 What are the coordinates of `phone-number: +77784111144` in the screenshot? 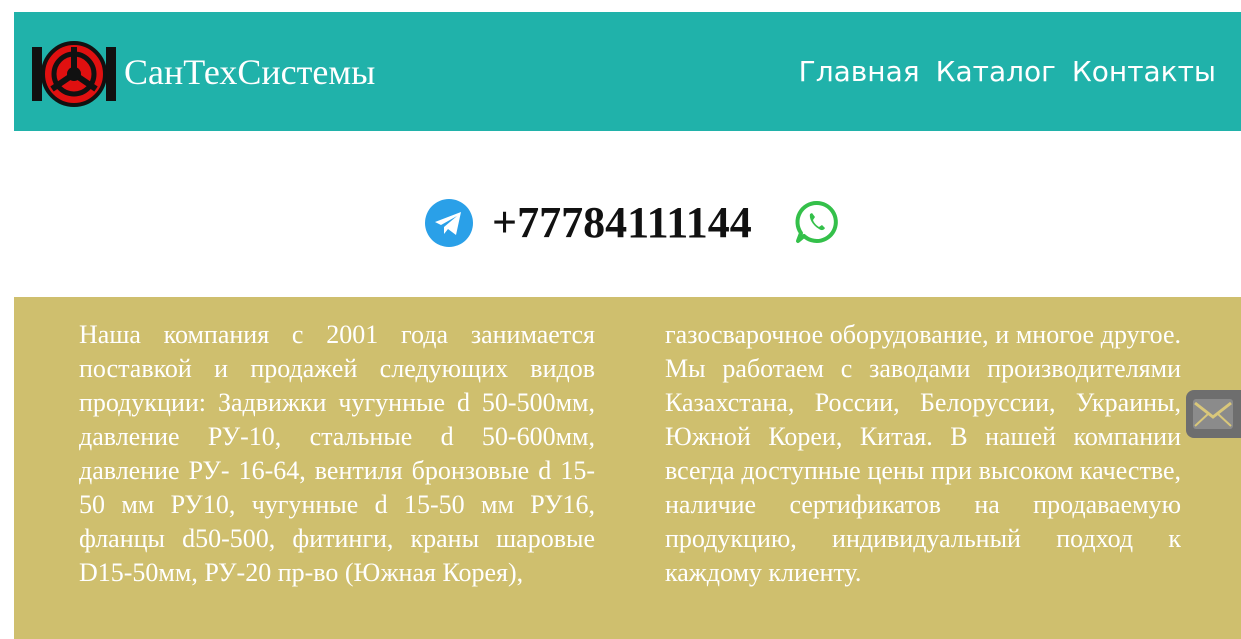 It's located at (622, 223).